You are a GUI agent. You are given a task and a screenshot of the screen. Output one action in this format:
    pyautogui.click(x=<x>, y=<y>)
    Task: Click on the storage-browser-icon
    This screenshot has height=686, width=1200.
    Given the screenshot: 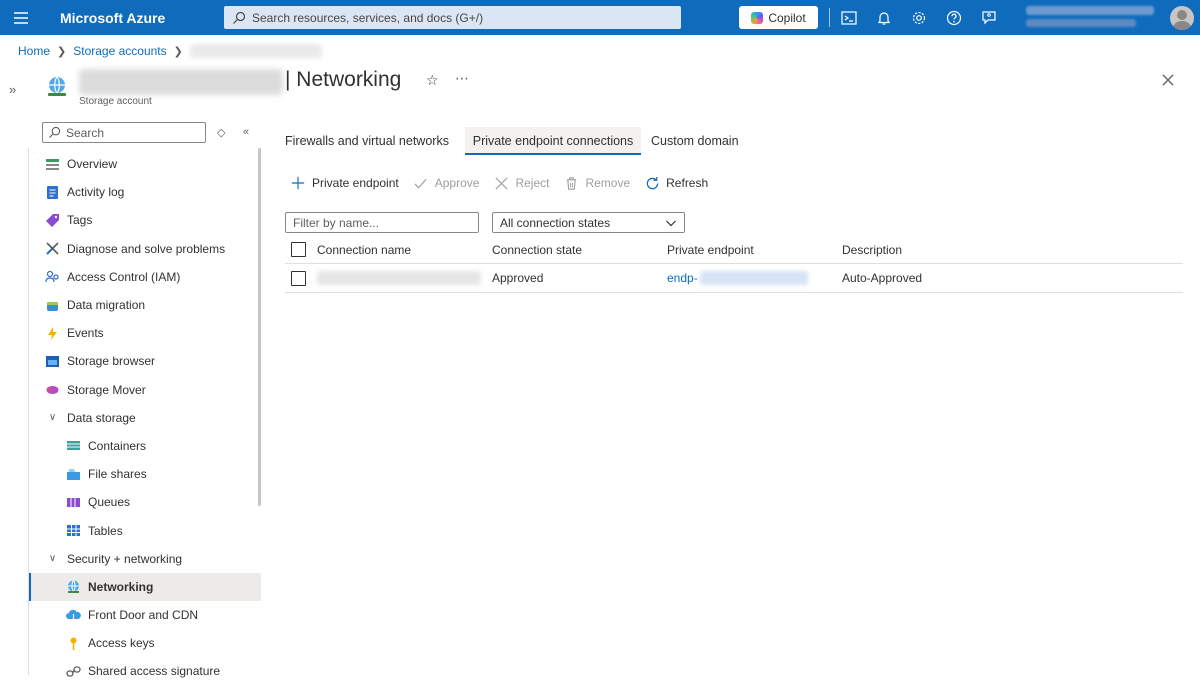 What is the action you would take?
    pyautogui.click(x=52, y=361)
    